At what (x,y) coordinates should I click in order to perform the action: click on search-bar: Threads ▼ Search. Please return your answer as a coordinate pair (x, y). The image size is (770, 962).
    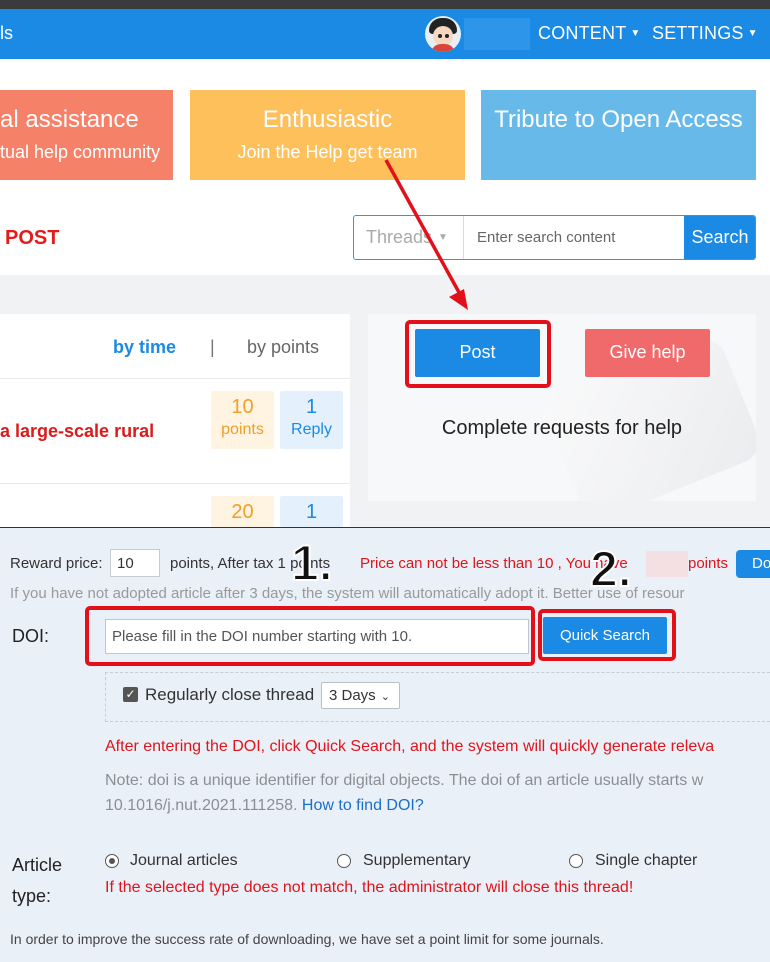
    Looking at the image, I should click on (554, 237).